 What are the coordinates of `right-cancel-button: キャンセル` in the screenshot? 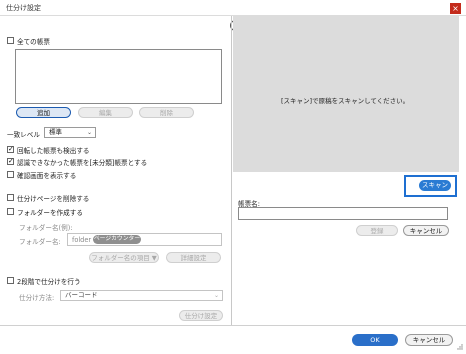 It's located at (426, 230).